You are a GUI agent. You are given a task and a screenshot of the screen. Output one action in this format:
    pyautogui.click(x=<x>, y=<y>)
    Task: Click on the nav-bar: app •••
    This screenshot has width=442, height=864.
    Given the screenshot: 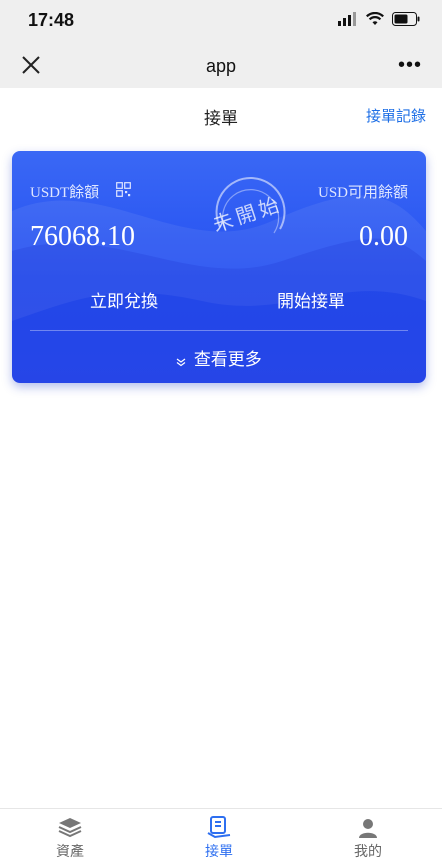 What is the action you would take?
    pyautogui.click(x=221, y=65)
    